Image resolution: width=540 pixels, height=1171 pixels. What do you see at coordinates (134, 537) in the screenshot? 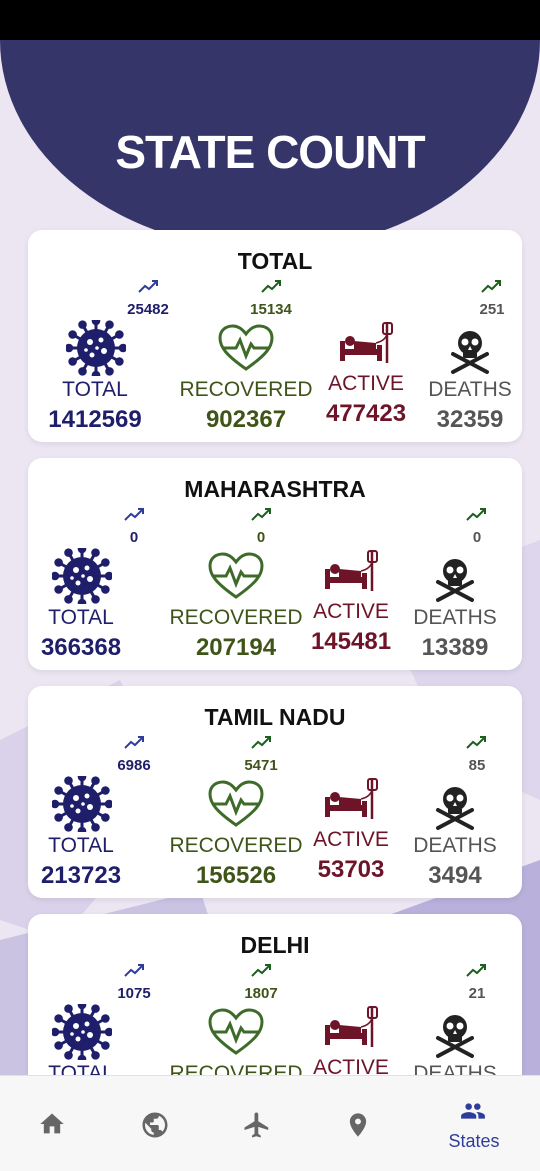
I see `total-increment: 0` at bounding box center [134, 537].